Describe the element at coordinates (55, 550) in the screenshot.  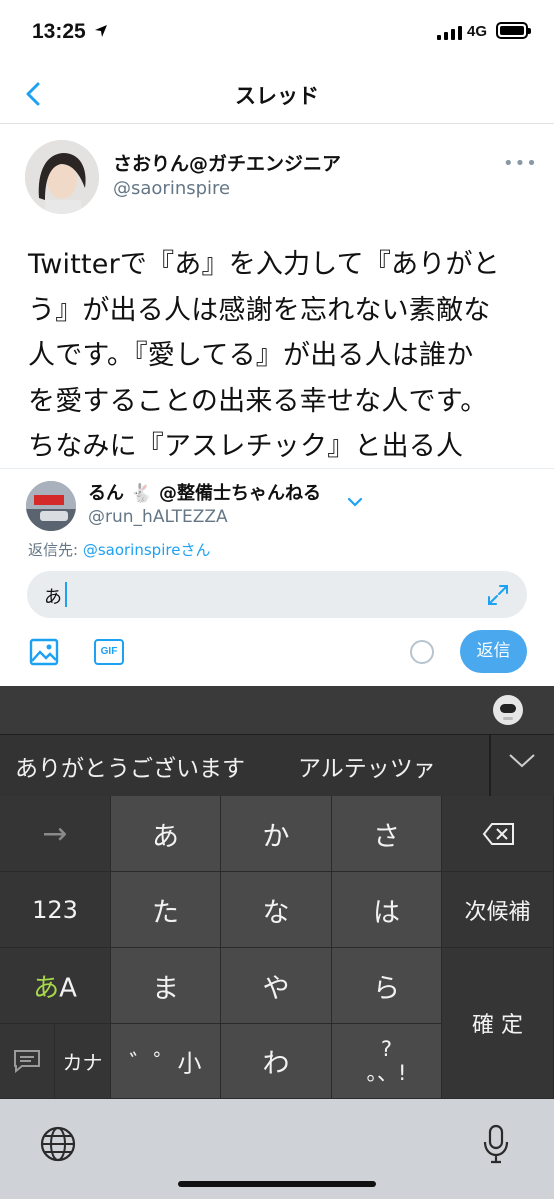
I see `replying-to-label: 返信先:` at that location.